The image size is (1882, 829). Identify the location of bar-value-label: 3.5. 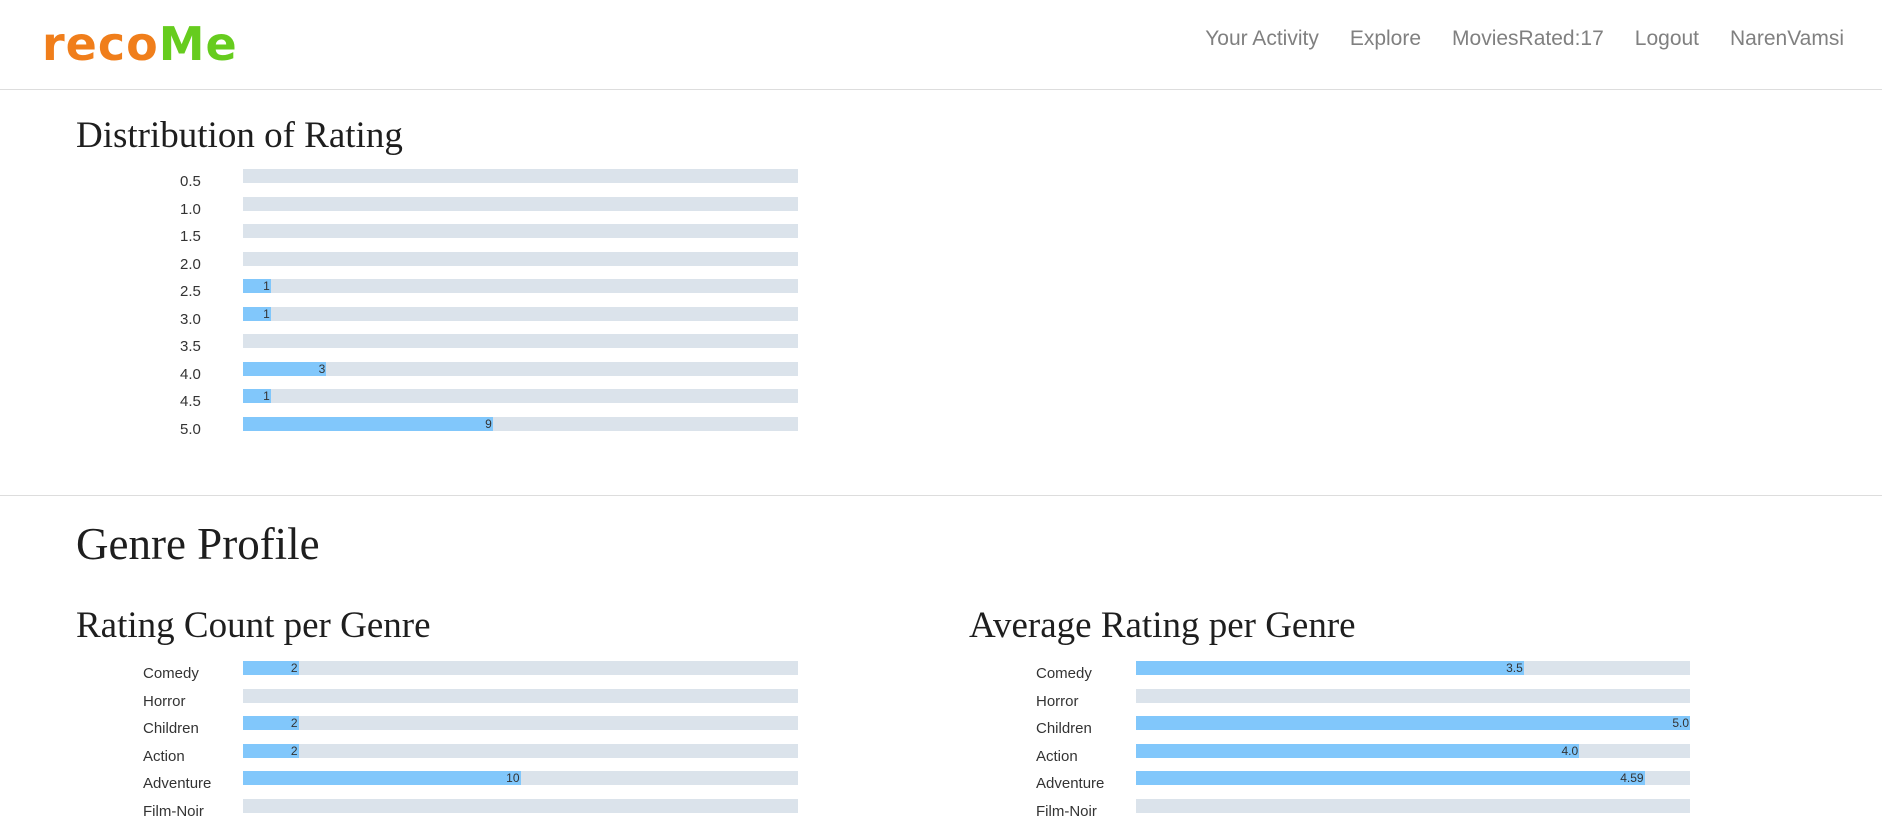
(1514, 668).